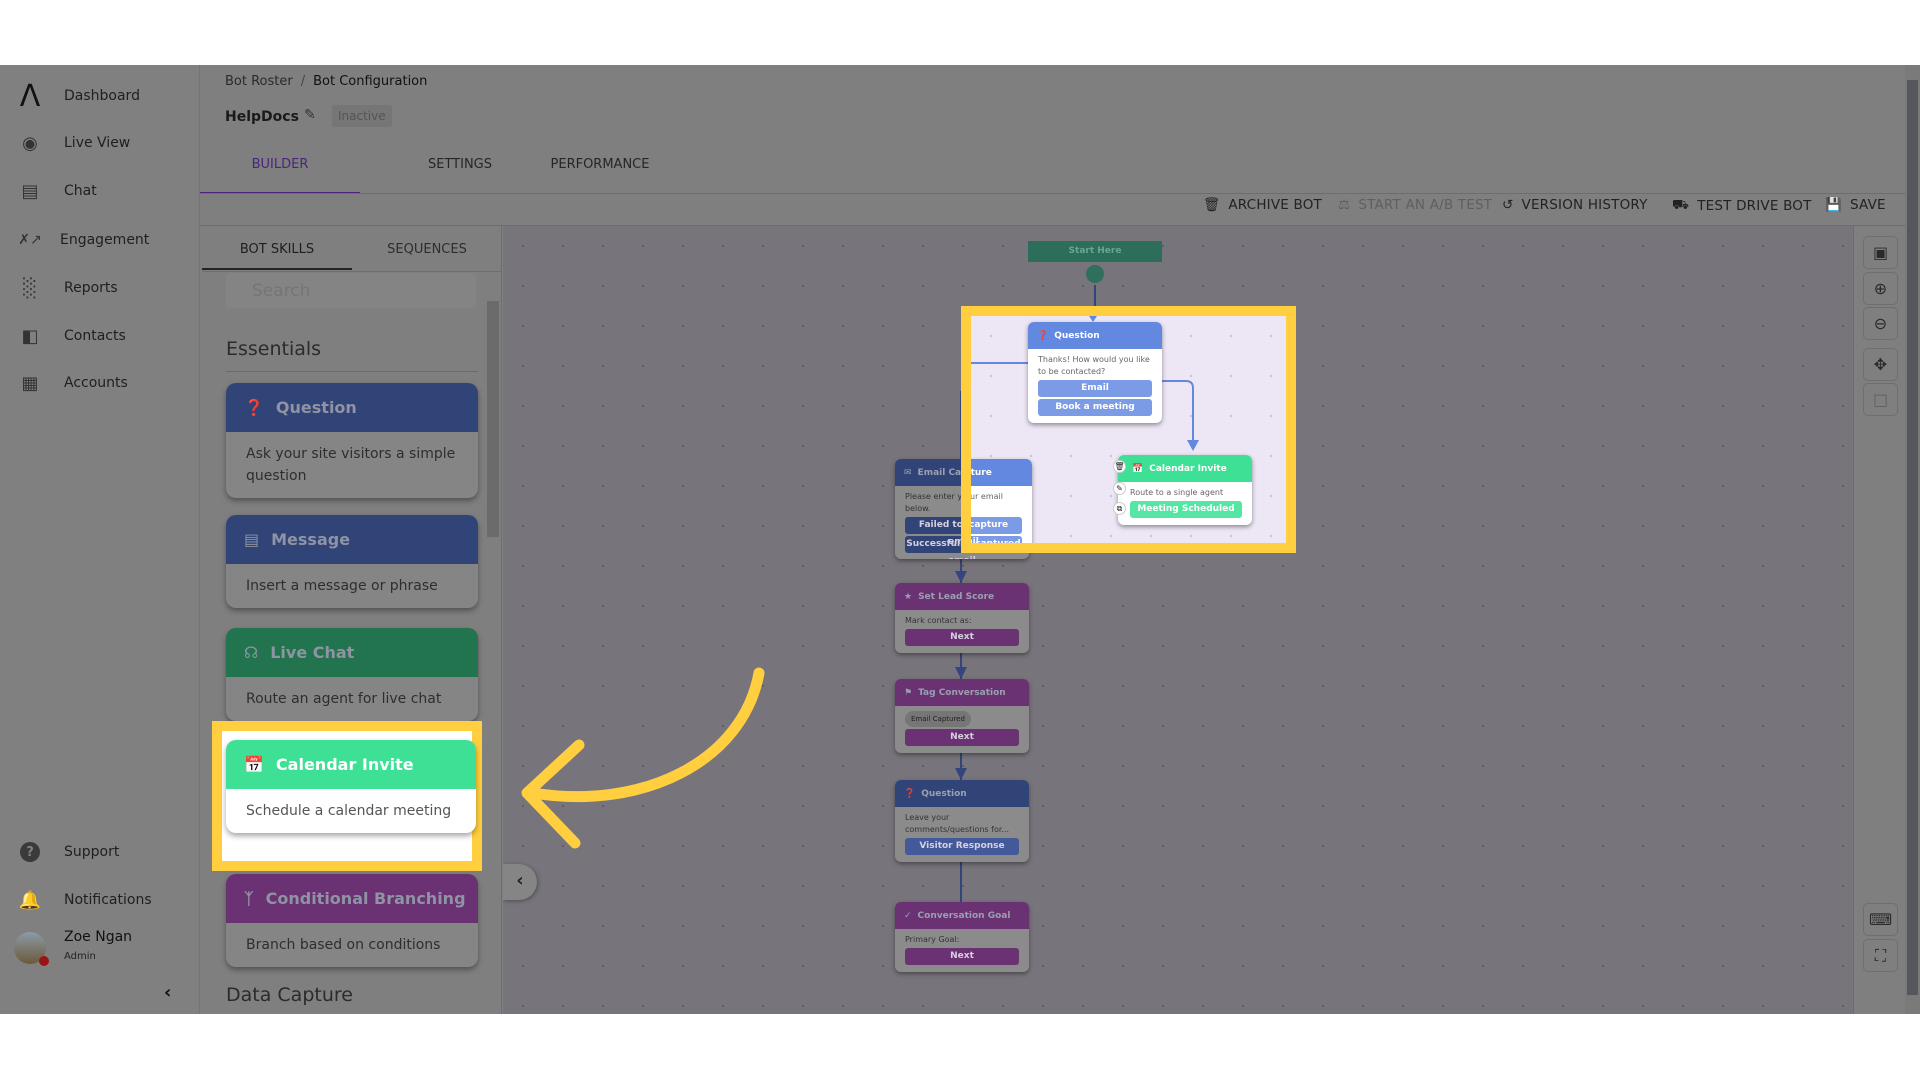  What do you see at coordinates (352, 674) in the screenshot?
I see `skill-card-live-chat: ☊ Live Chat Route an agent for live chat` at bounding box center [352, 674].